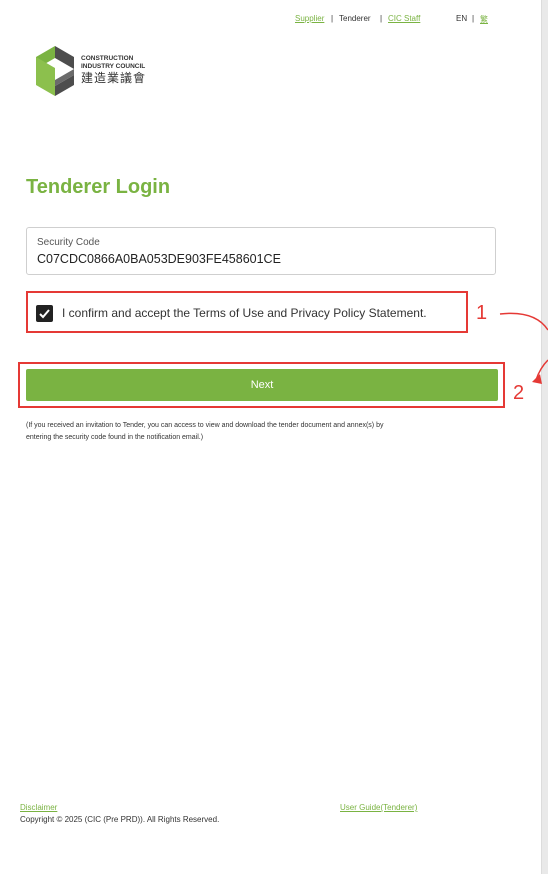 The height and width of the screenshot is (874, 548). I want to click on disclaimer-link: Disclaimer, so click(38, 807).